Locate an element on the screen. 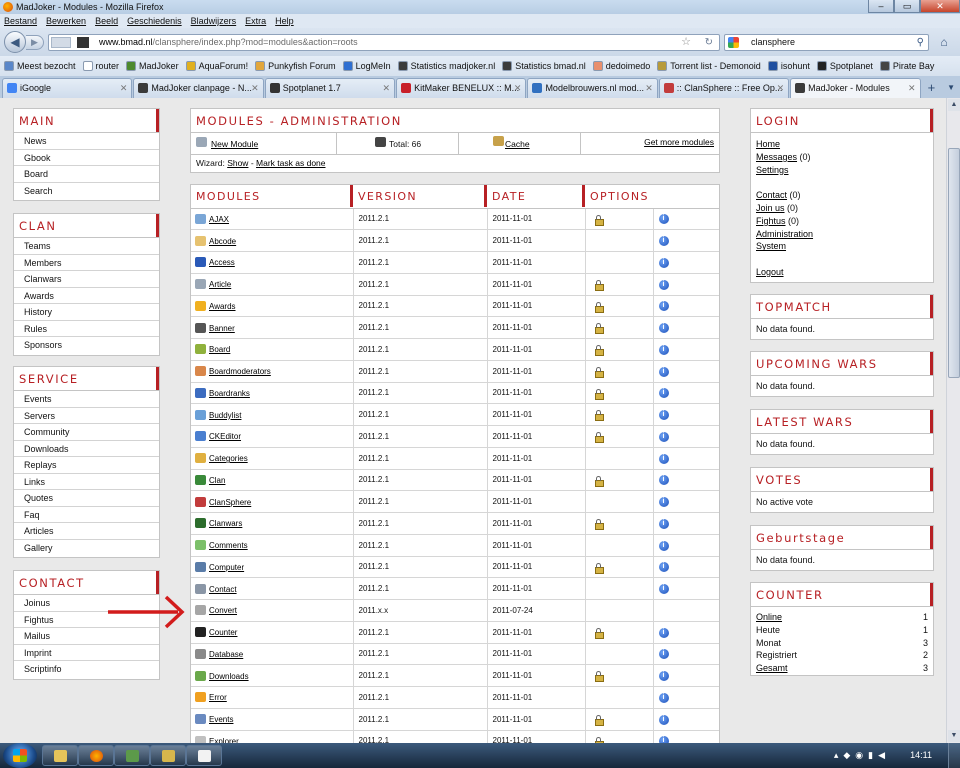 The image size is (960, 768). logout-link: Logout is located at coordinates (770, 272).